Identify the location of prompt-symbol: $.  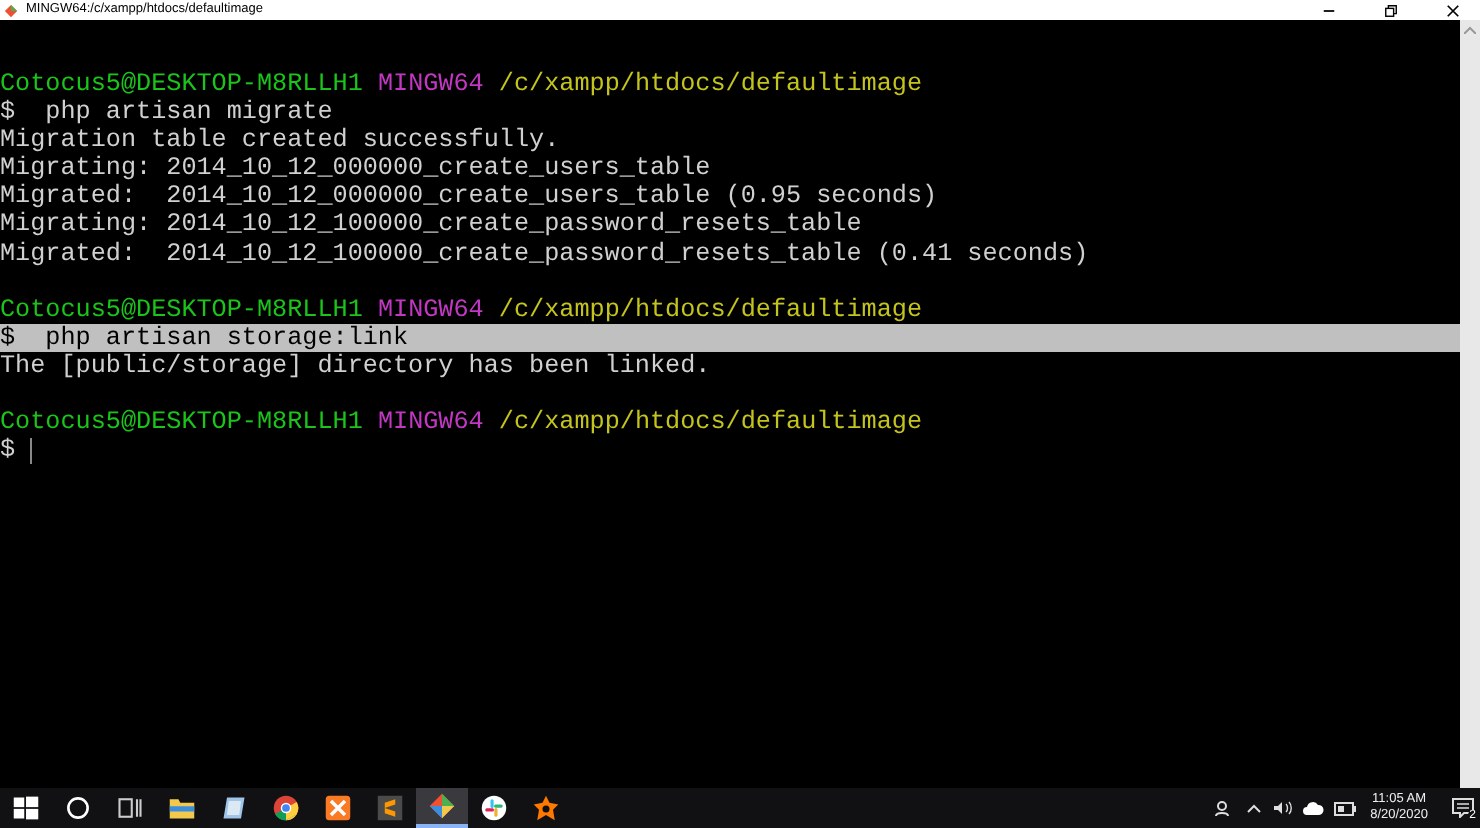
(8, 450).